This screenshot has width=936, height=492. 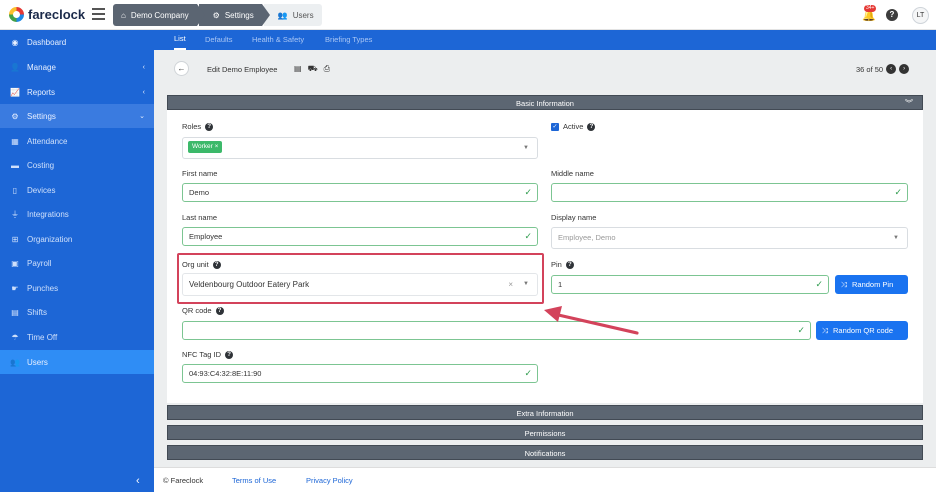 What do you see at coordinates (180, 40) in the screenshot?
I see `tab-list: List` at bounding box center [180, 40].